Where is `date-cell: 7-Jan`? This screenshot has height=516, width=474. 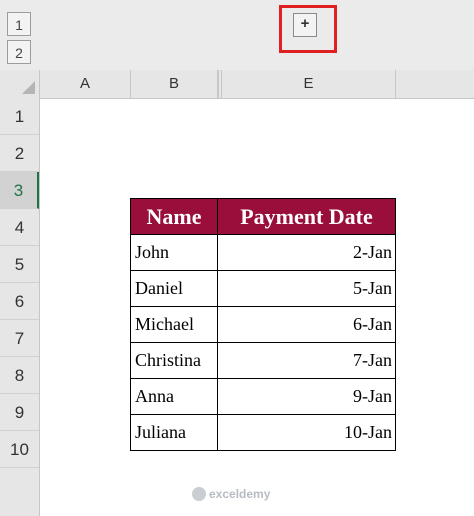
date-cell: 7-Jan is located at coordinates (306, 360).